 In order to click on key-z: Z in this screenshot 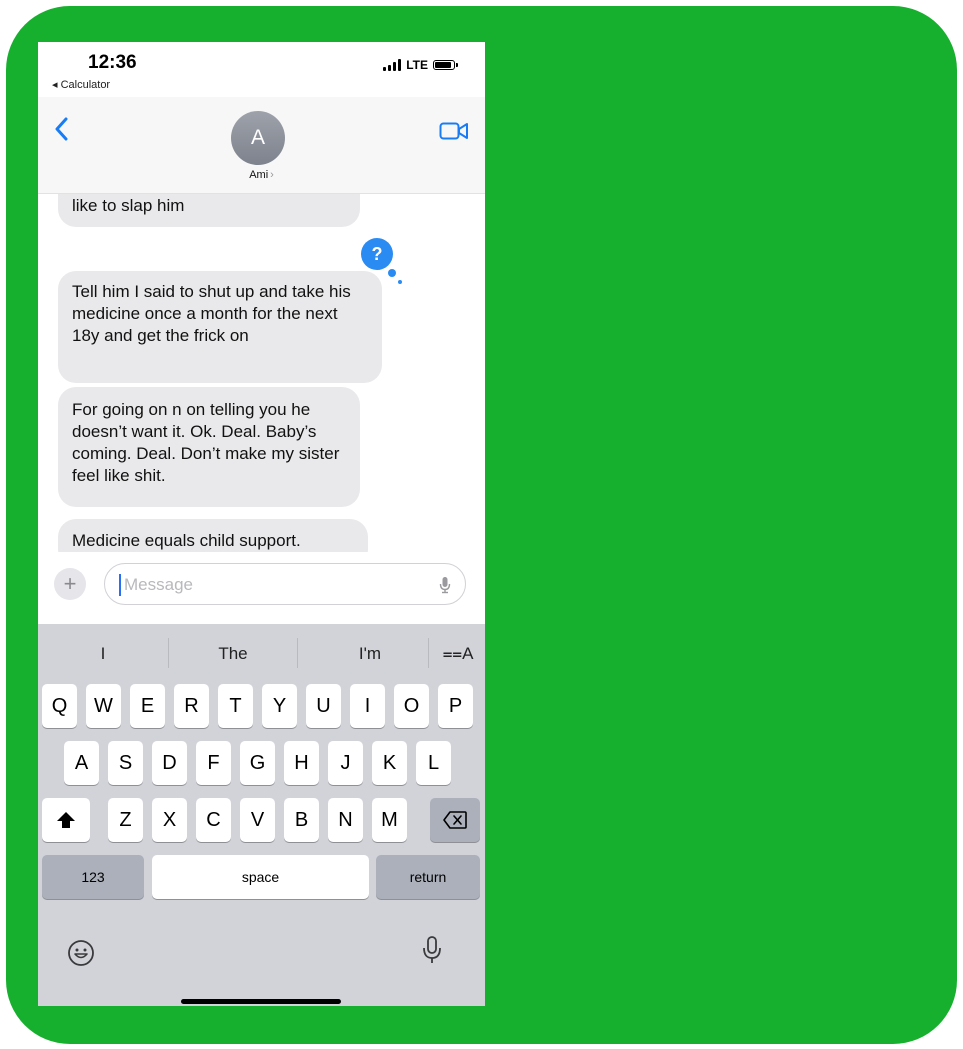, I will do `click(125, 820)`.